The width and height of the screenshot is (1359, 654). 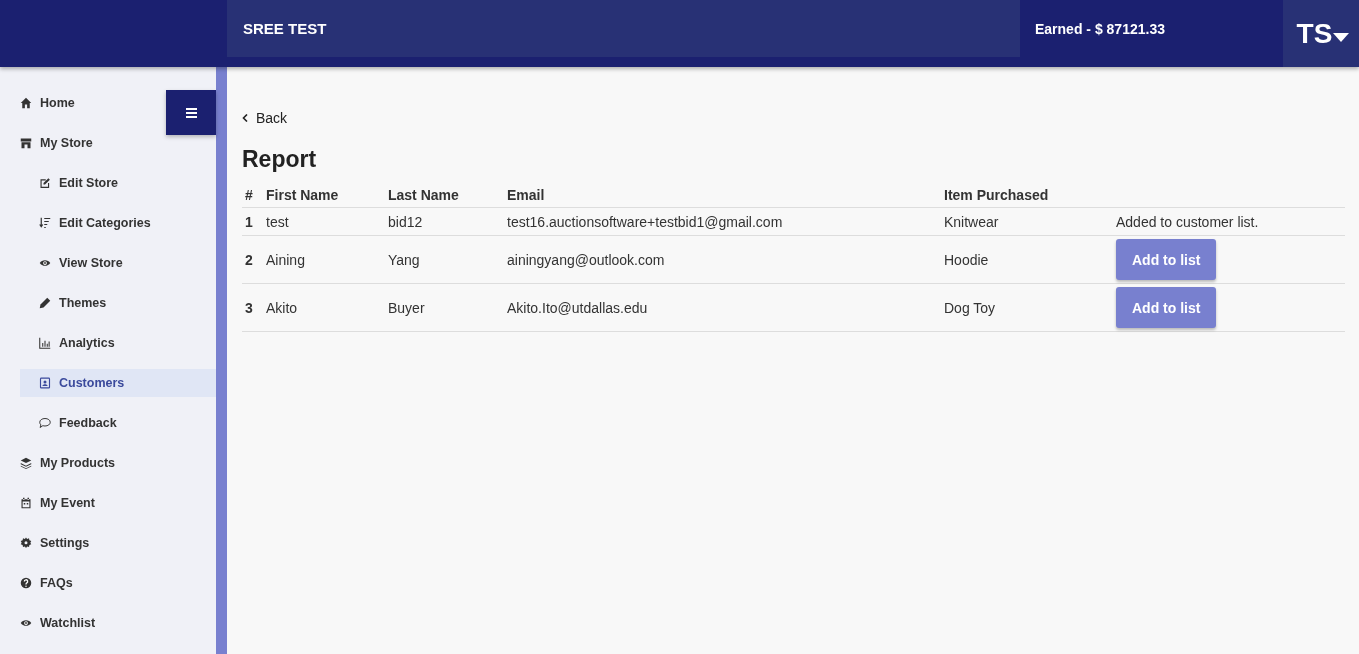 I want to click on contact-card-icon, so click(x=45, y=383).